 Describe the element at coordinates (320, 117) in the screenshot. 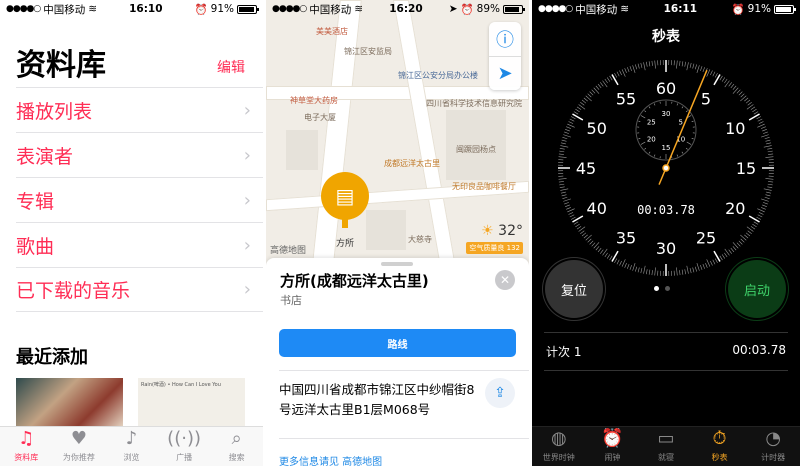

I see `poi-building: 电子大厦` at that location.